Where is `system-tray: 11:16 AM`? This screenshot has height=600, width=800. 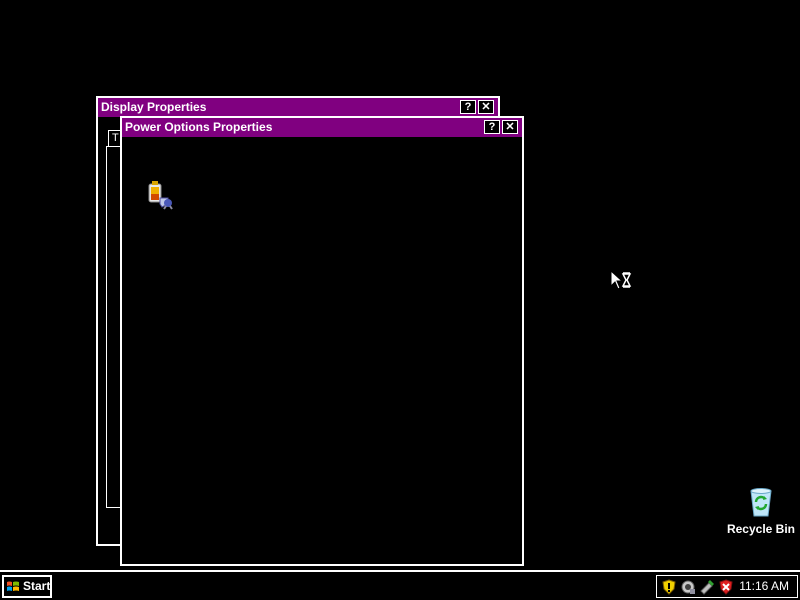
system-tray: 11:16 AM is located at coordinates (727, 586).